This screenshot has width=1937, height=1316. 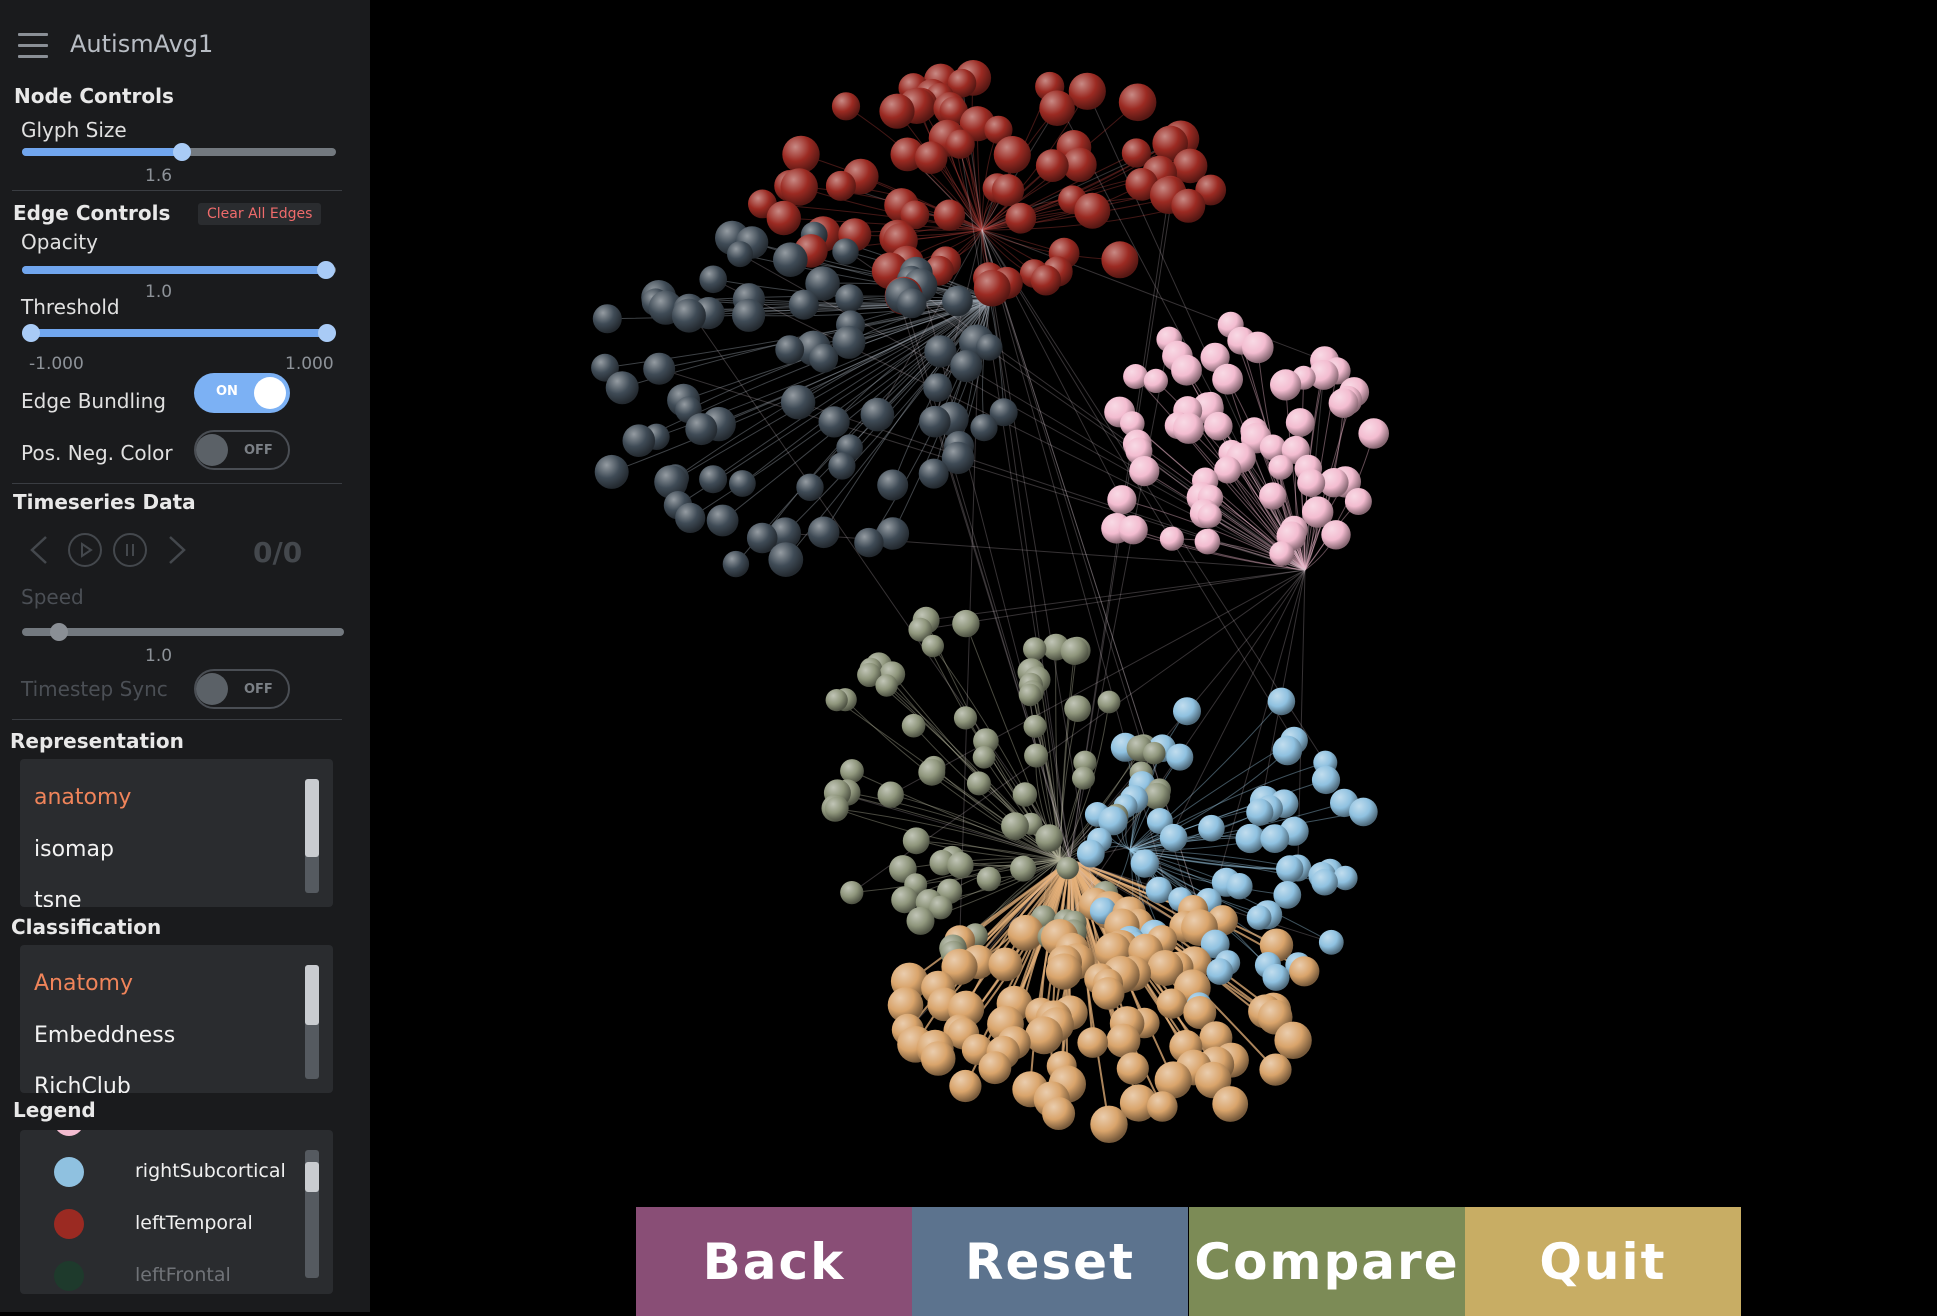 I want to click on threshold-low-handle, so click(x=31, y=333).